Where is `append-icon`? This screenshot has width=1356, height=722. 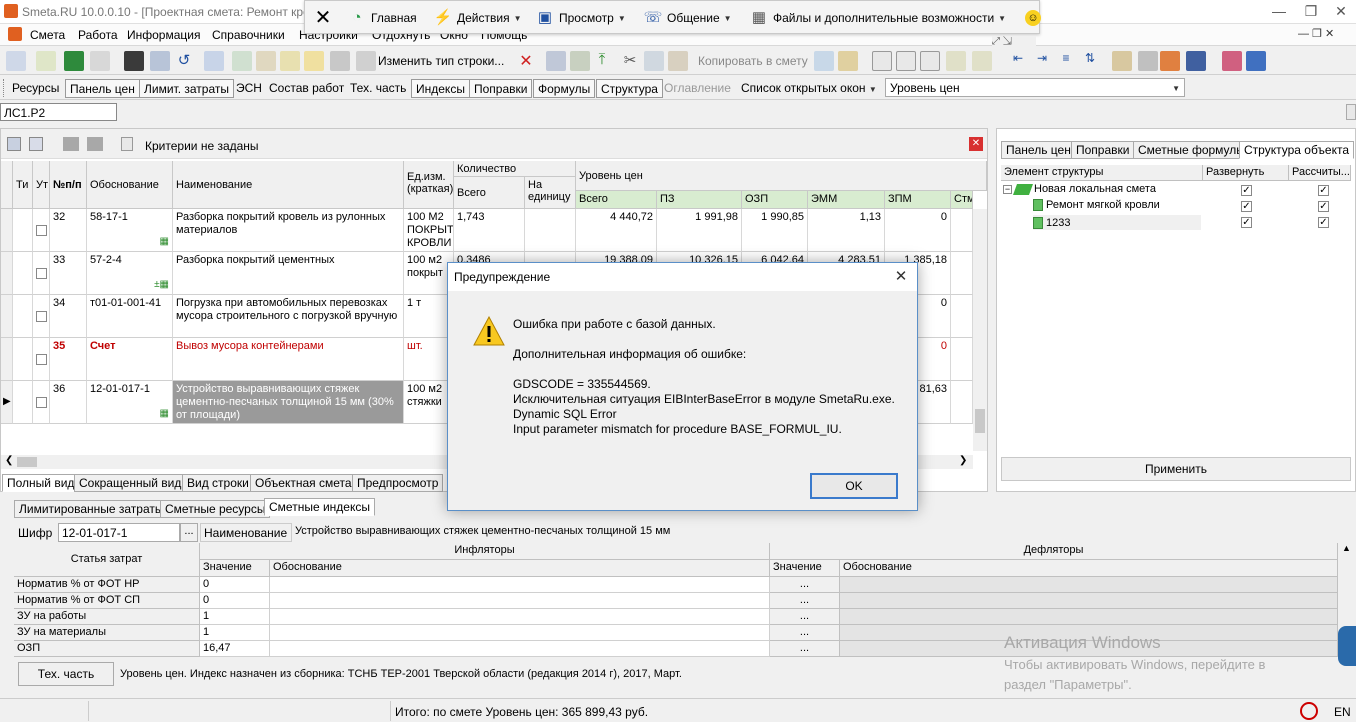 append-icon is located at coordinates (580, 61).